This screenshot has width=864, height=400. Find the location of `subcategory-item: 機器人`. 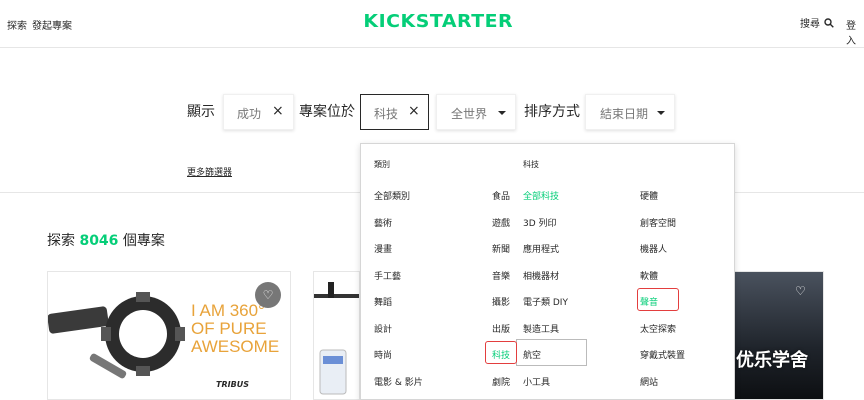

subcategory-item: 機器人 is located at coordinates (653, 248).